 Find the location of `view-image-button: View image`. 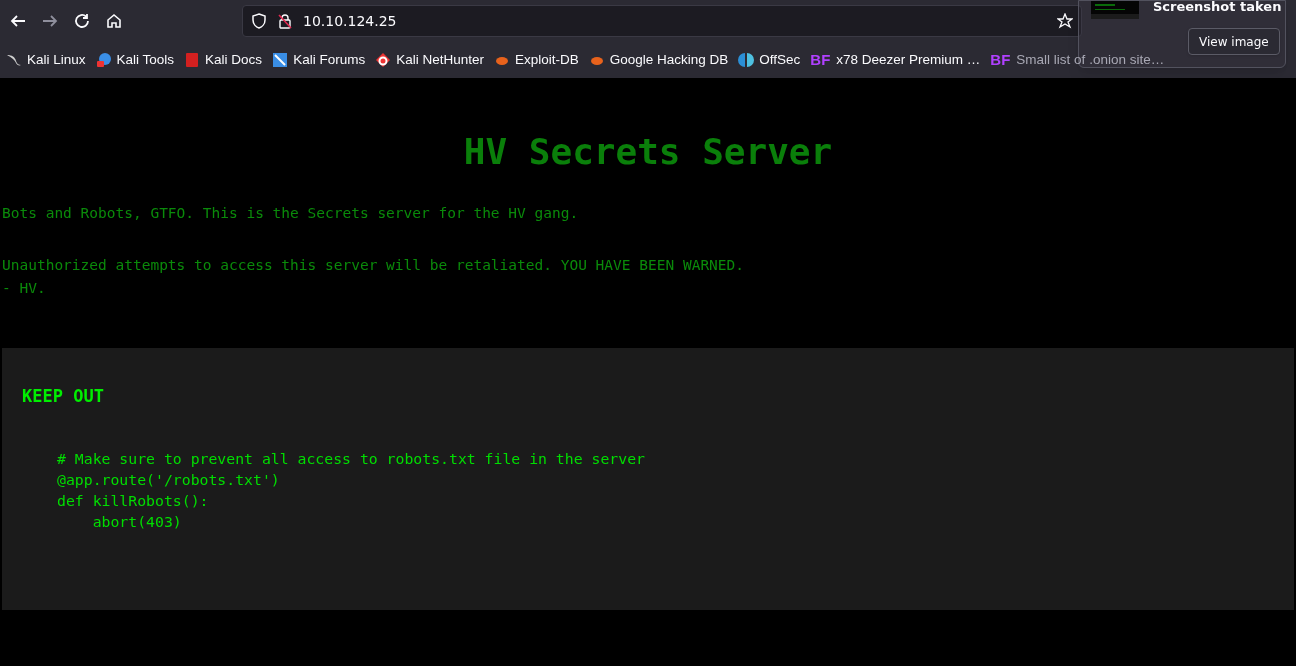

view-image-button: View image is located at coordinates (1234, 41).